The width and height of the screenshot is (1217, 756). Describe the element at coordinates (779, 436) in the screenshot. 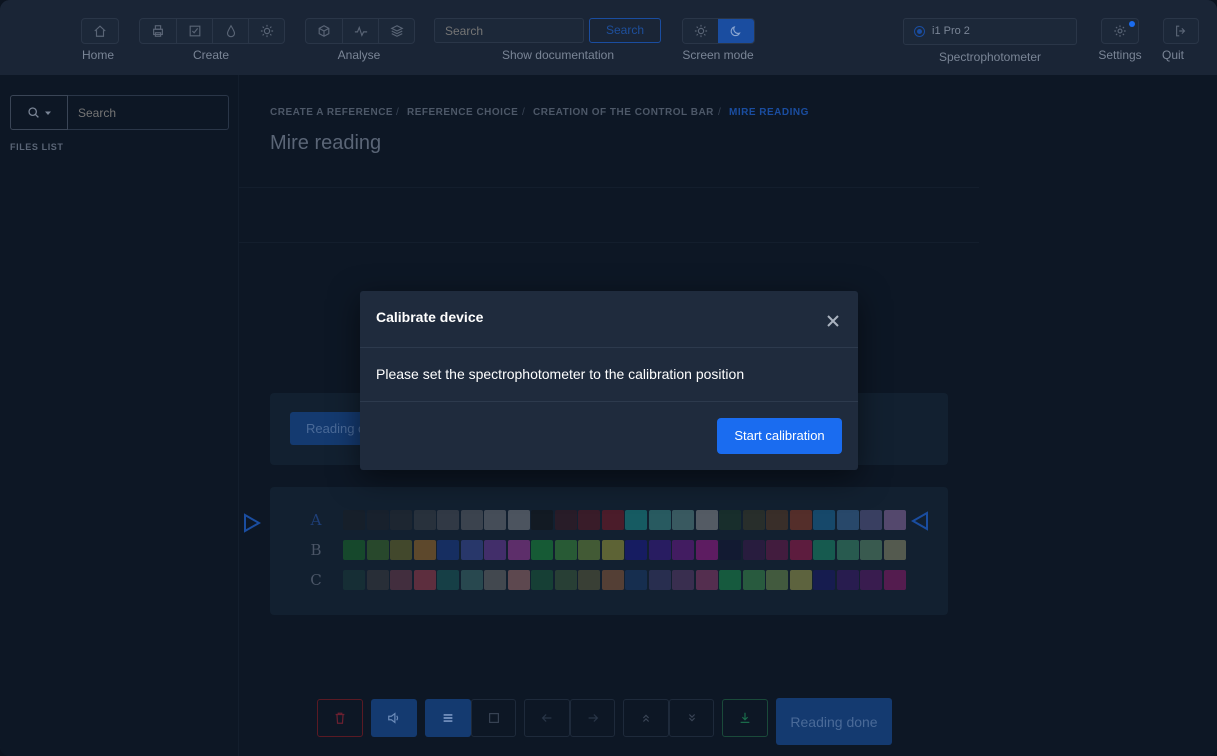

I see `start-calibration-button: Start calibration` at that location.